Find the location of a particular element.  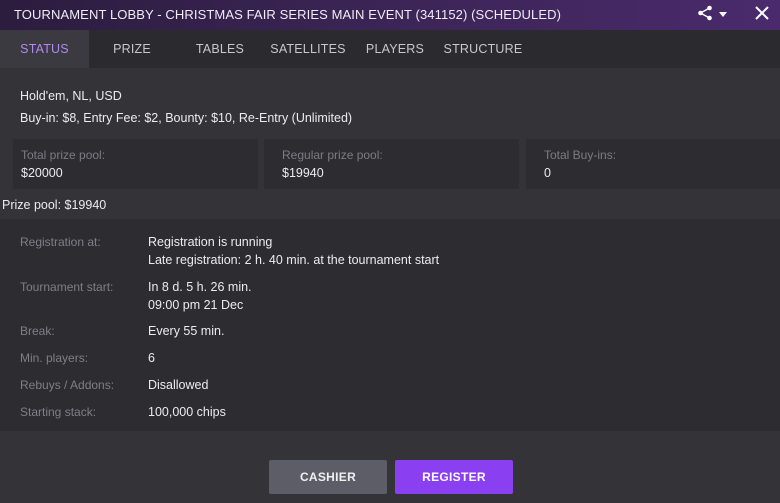

min-players-value: 6 is located at coordinates (151, 358).